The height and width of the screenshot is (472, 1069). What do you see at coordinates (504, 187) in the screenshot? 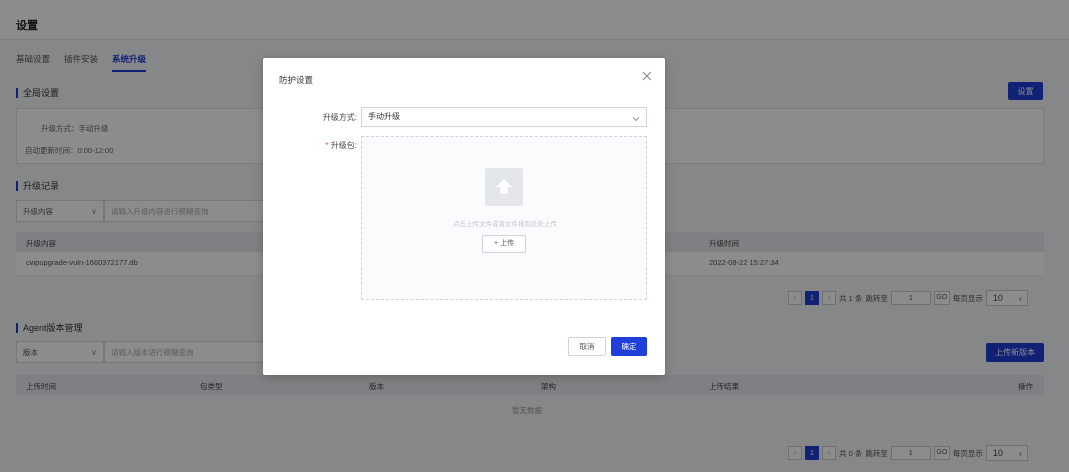
I see `upload-arrow-icon` at bounding box center [504, 187].